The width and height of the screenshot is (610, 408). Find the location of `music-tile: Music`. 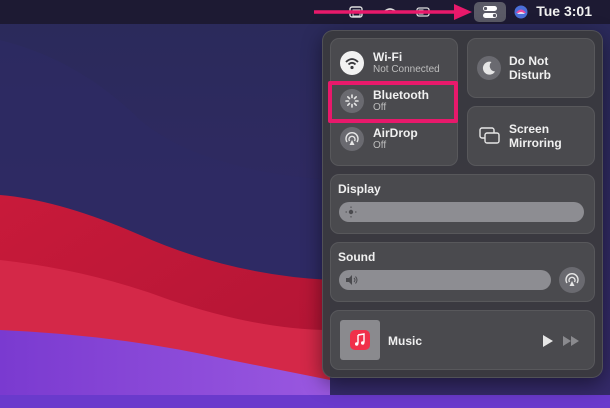

music-tile: Music is located at coordinates (462, 340).